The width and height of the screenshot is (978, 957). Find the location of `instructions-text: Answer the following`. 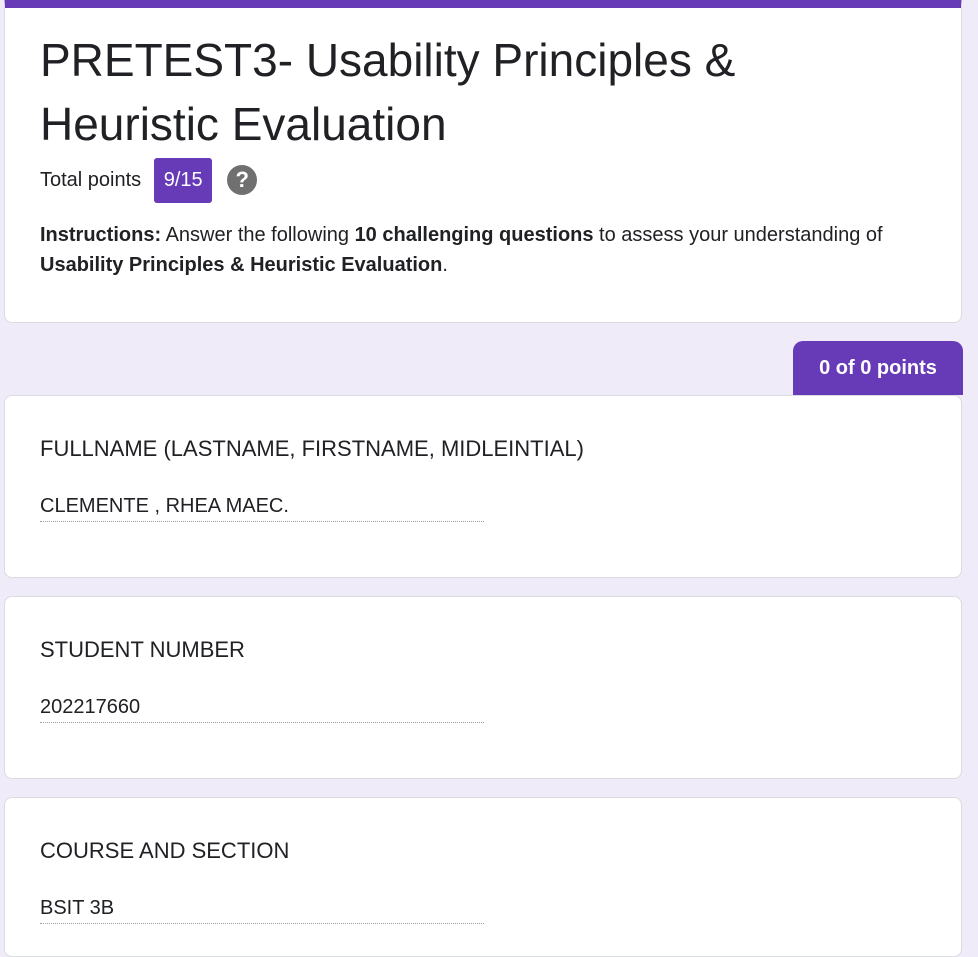

instructions-text: Answer the following is located at coordinates (258, 235).